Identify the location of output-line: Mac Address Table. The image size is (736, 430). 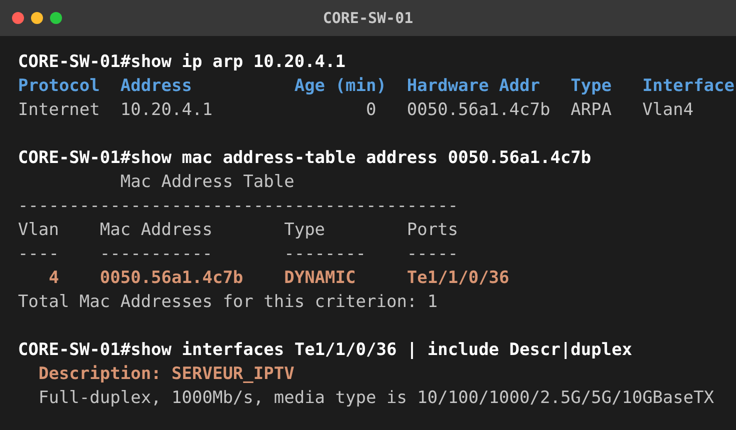
(206, 182).